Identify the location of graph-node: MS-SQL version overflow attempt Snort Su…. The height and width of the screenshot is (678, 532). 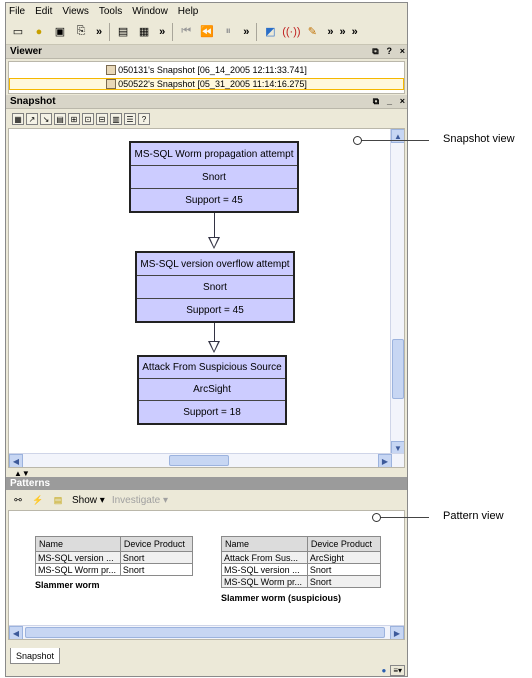
(215, 287).